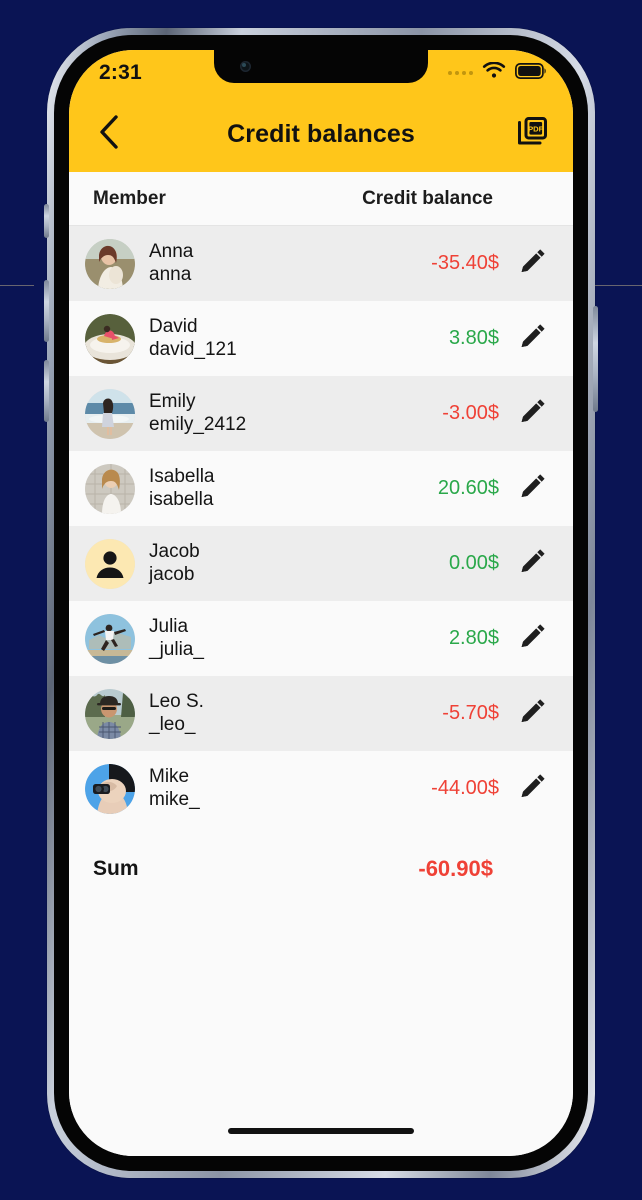 Image resolution: width=642 pixels, height=1200 pixels. I want to click on credit-balance-value: -44.00$, so click(465, 788).